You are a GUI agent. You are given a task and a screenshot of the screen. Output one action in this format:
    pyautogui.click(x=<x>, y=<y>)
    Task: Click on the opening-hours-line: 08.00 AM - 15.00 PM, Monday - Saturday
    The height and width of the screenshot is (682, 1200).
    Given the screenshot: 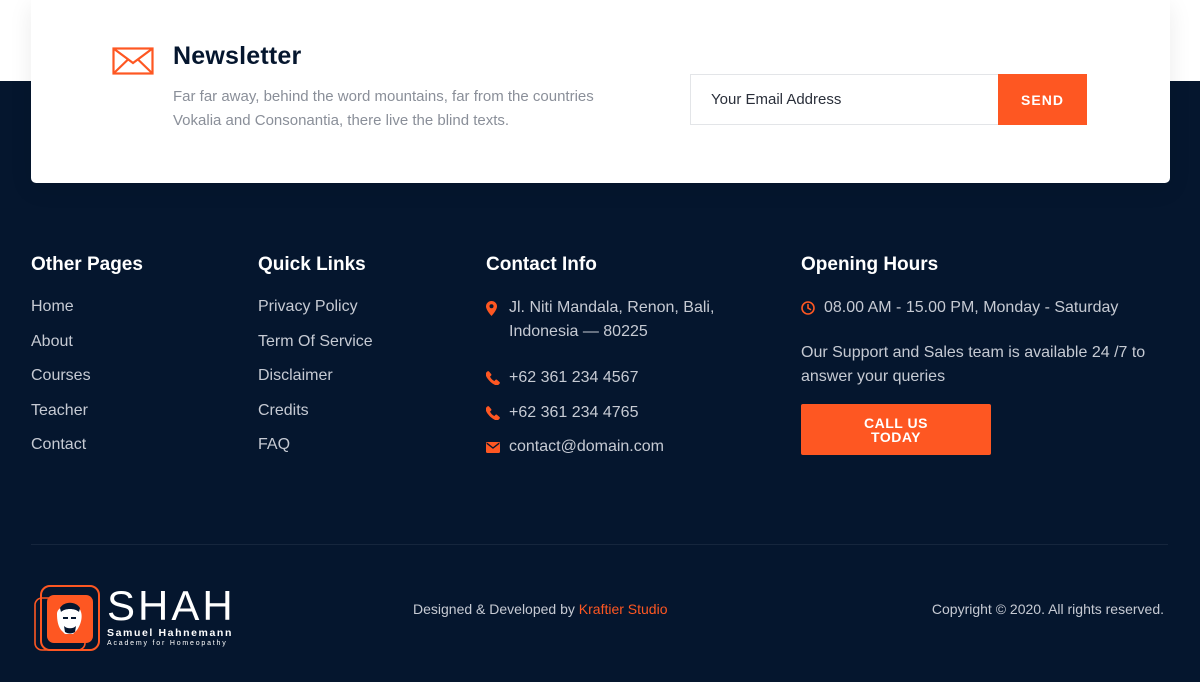 What is the action you would take?
    pyautogui.click(x=959, y=308)
    